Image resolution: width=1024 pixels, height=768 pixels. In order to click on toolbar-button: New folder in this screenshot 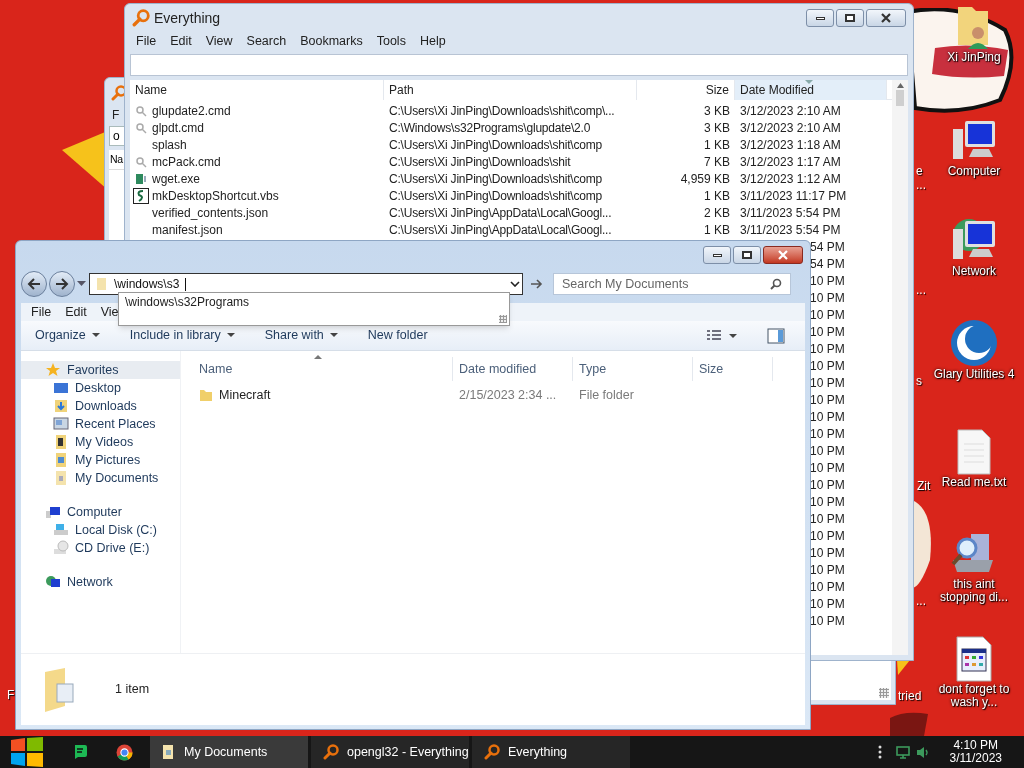, I will do `click(397, 335)`.